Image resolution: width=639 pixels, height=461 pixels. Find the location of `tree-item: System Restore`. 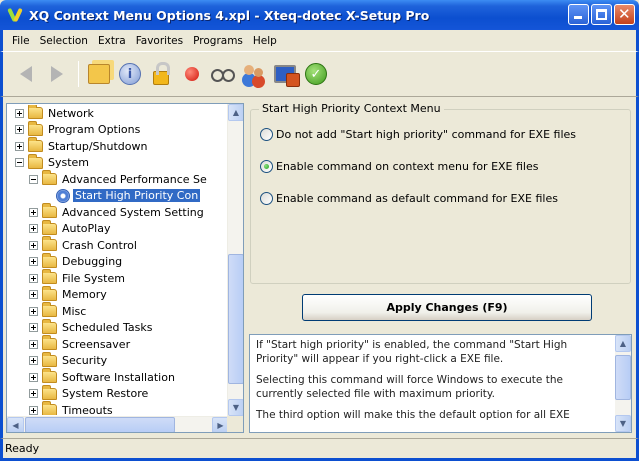

tree-item: System Restore is located at coordinates (118, 393).